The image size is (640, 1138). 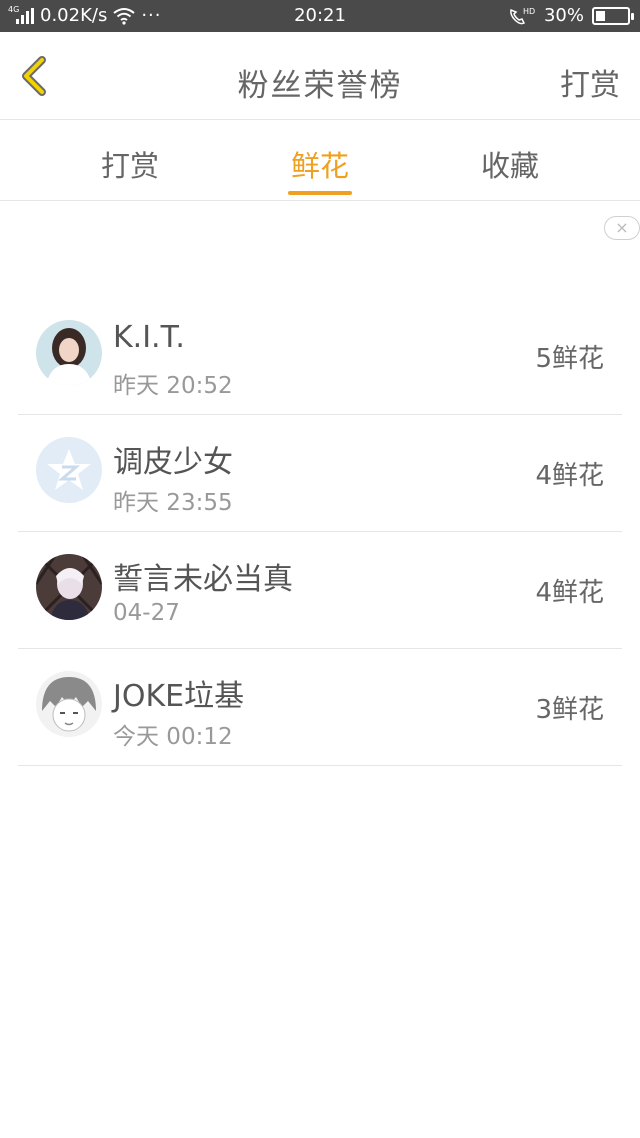 I want to click on reward-button: 打赏, so click(x=590, y=82).